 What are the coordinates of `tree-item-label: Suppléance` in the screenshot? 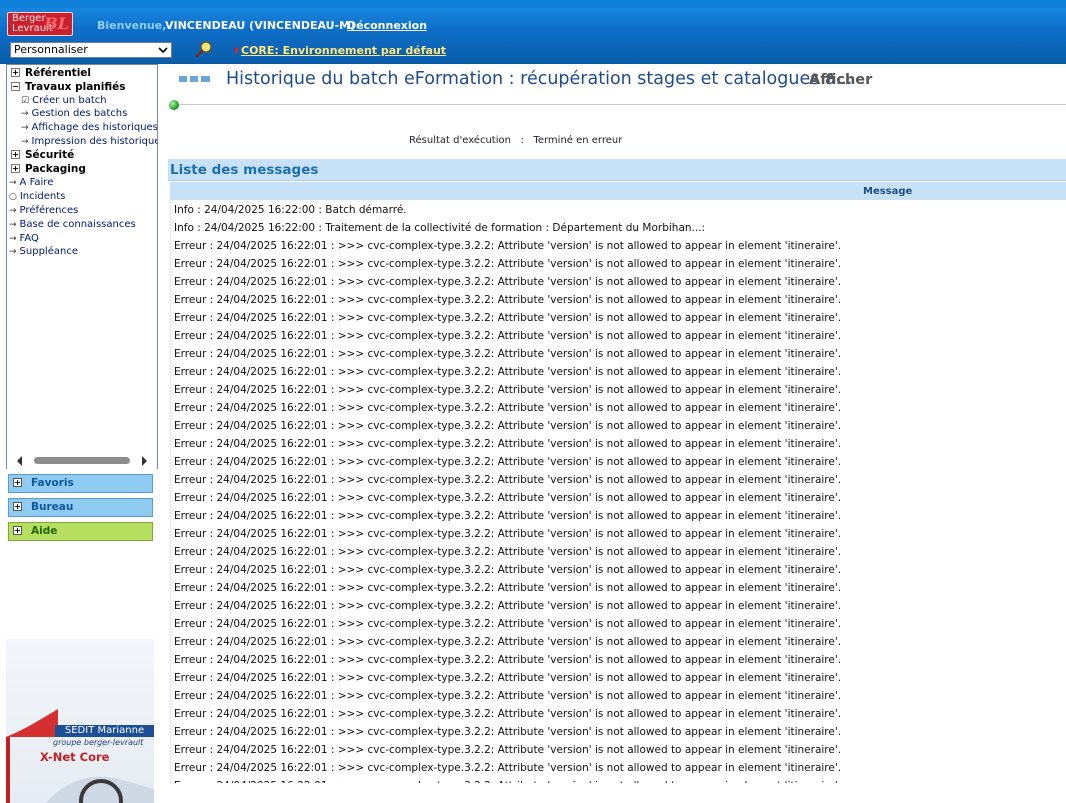 It's located at (48, 251).